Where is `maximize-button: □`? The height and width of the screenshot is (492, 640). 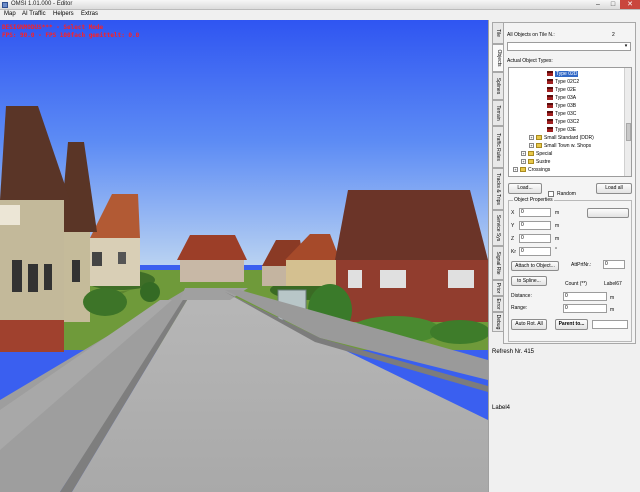 maximize-button: □ is located at coordinates (613, 4).